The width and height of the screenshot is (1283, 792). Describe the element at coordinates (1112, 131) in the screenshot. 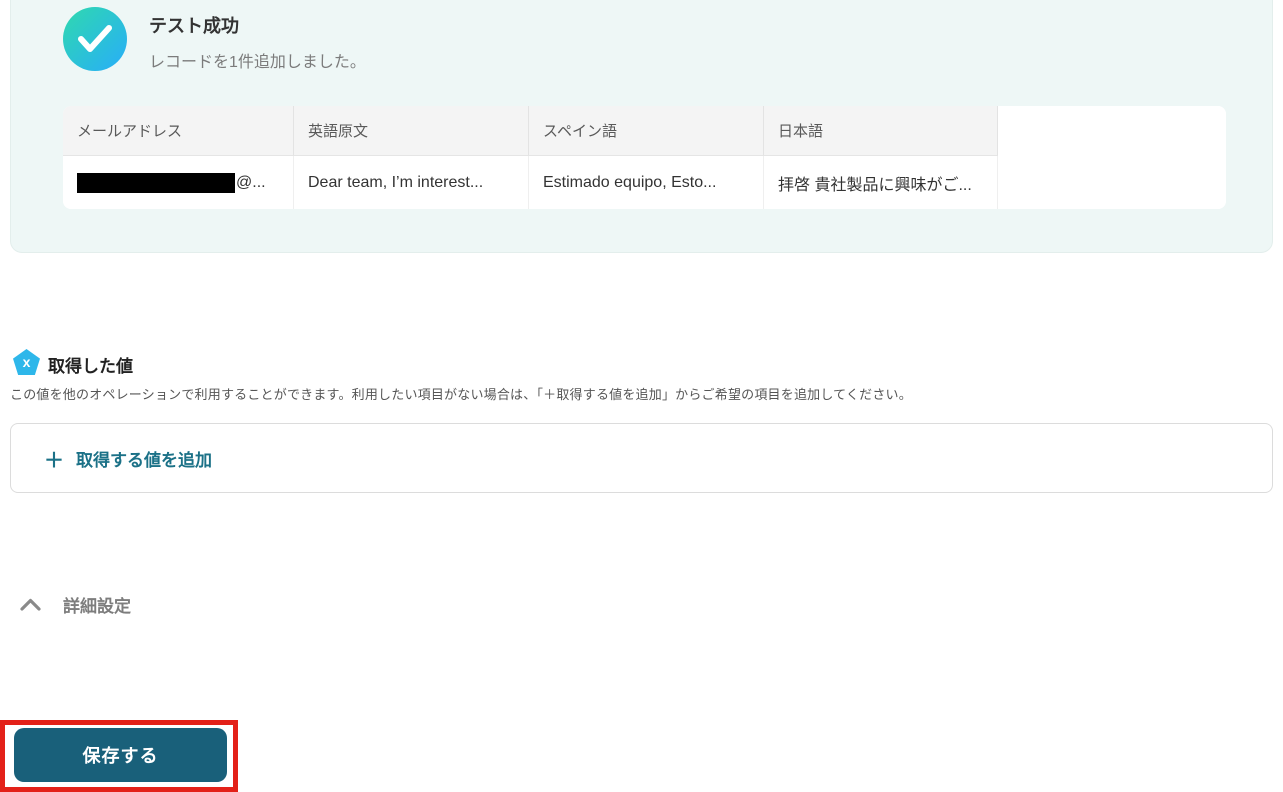

I see `column-header-filler` at that location.